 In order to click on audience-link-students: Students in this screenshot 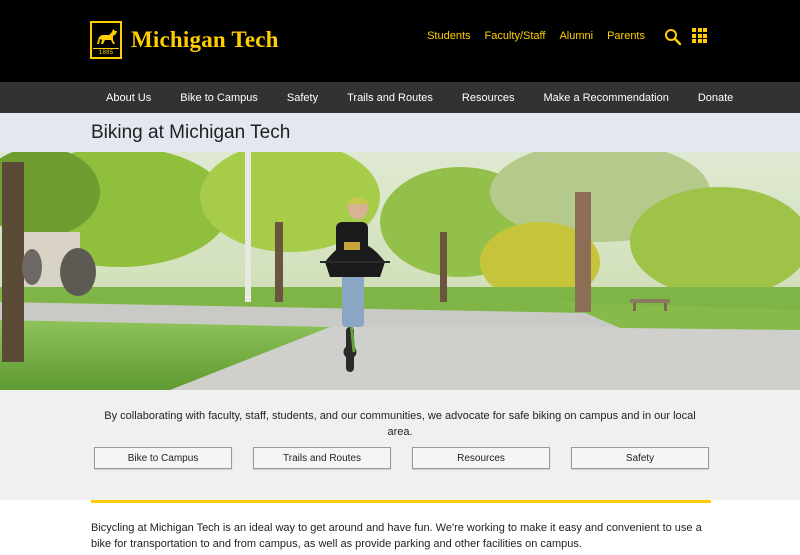, I will do `click(448, 36)`.